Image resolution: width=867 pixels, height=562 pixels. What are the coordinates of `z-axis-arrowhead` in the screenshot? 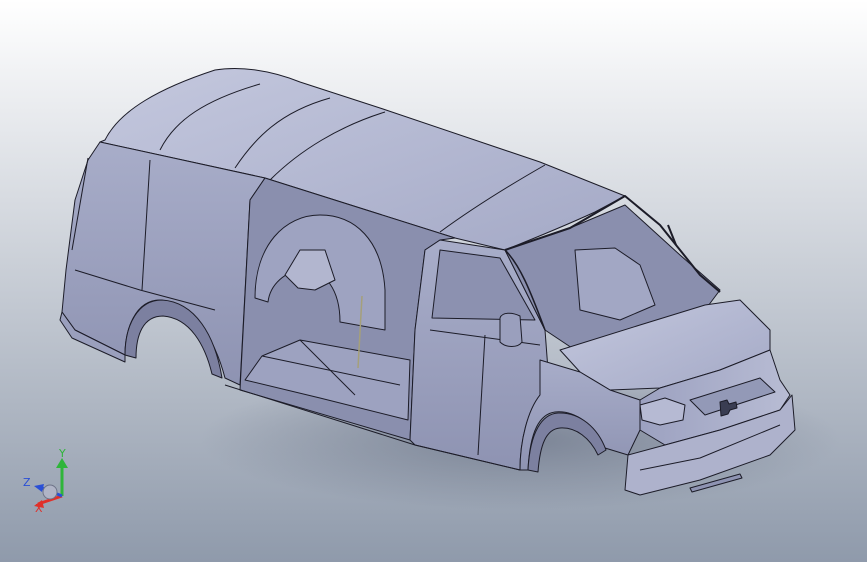 It's located at (39, 488).